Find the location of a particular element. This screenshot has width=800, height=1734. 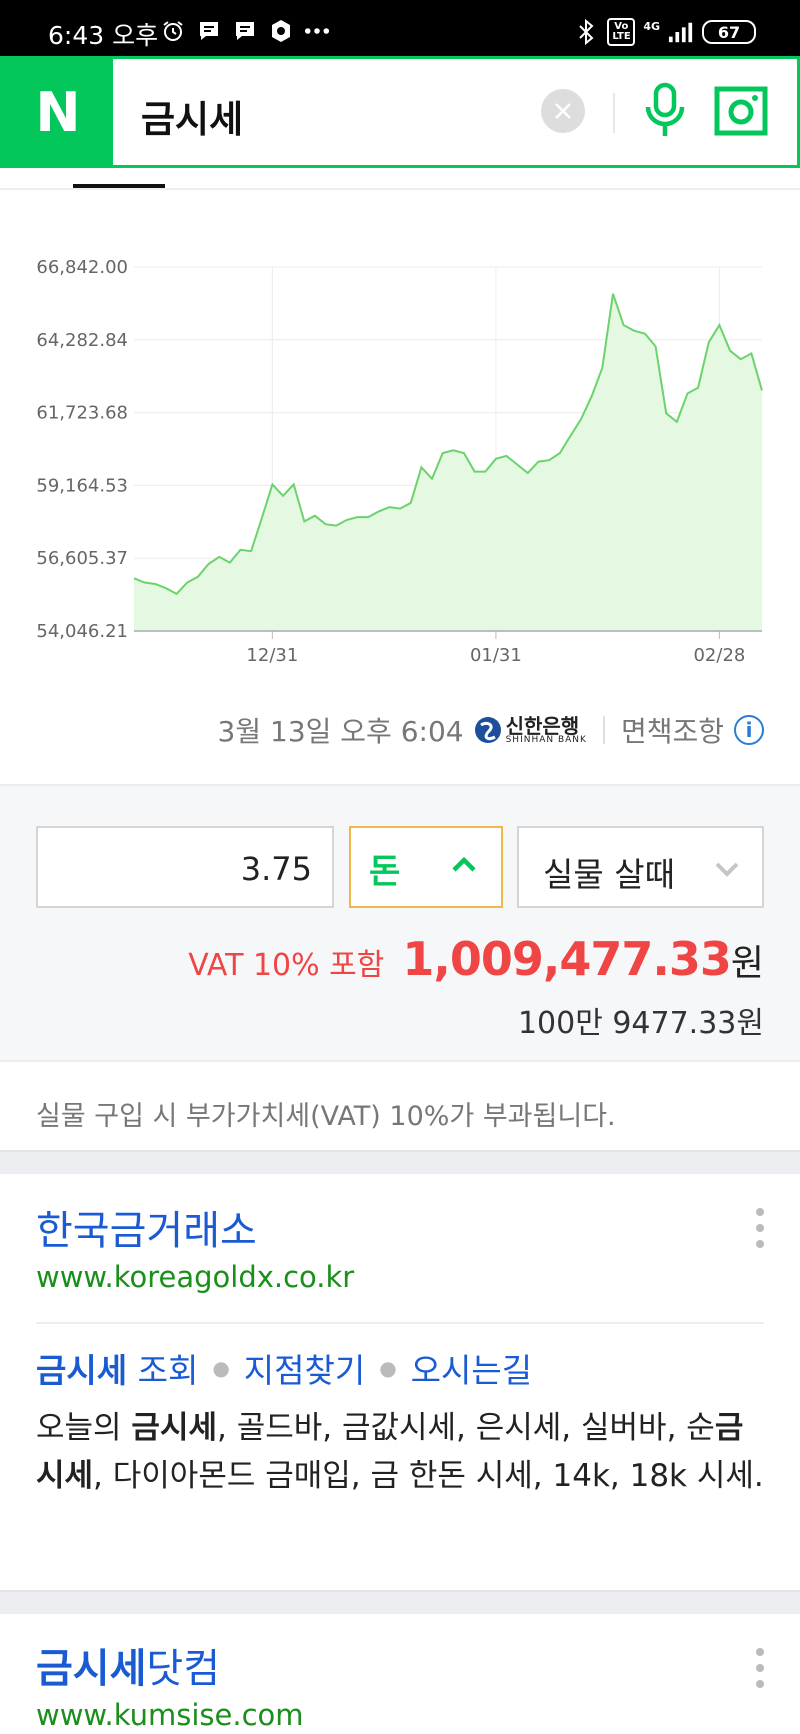

unit-value: 돈 is located at coordinates (385, 872).